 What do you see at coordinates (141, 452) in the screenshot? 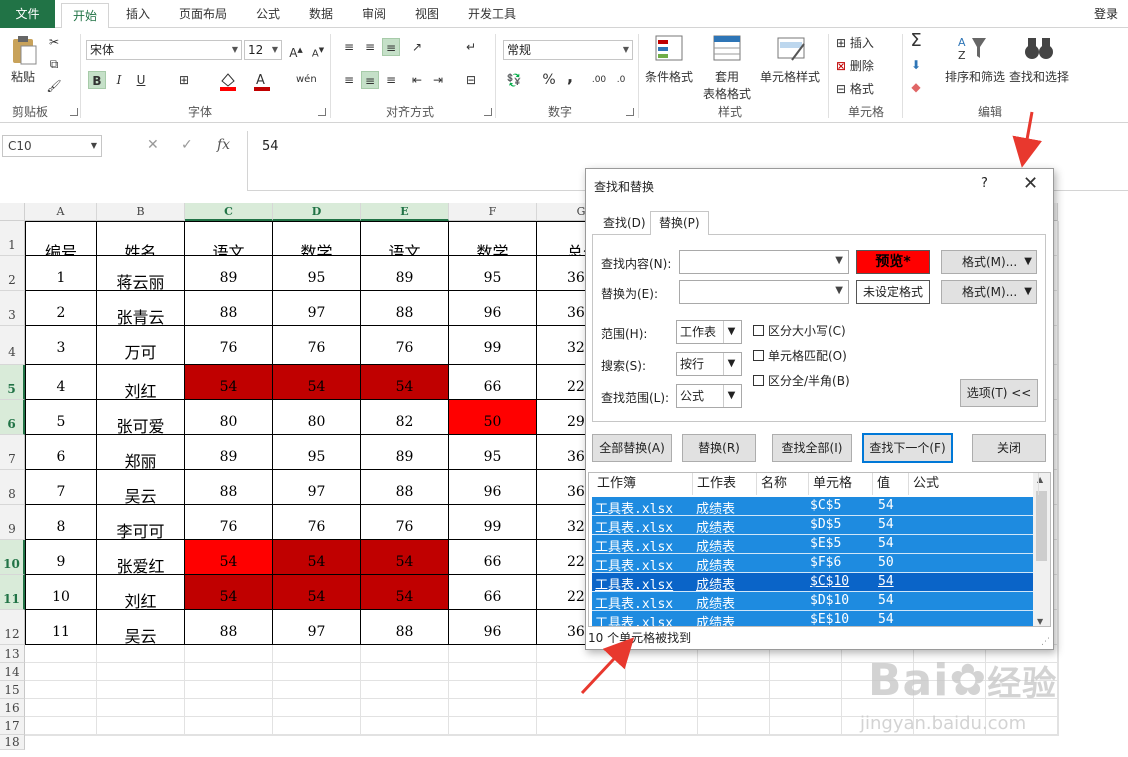
I see `table-cell: 郑丽` at bounding box center [141, 452].